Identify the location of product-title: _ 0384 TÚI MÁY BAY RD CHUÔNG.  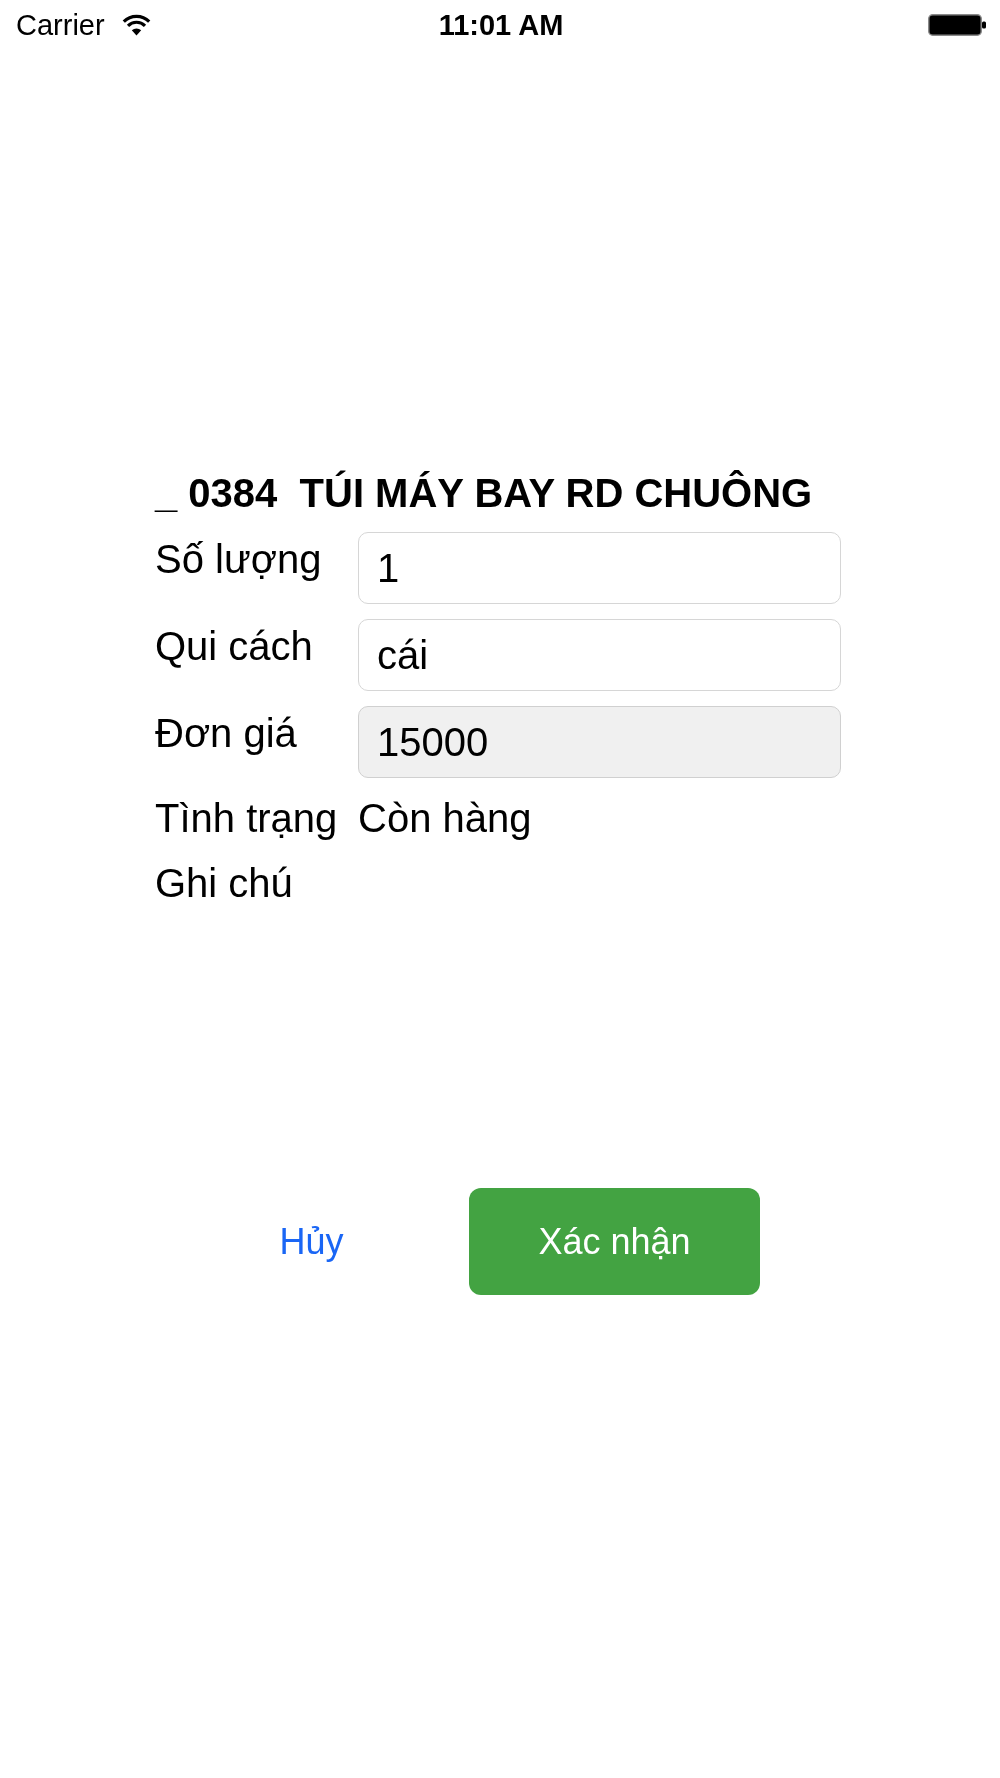
(484, 493).